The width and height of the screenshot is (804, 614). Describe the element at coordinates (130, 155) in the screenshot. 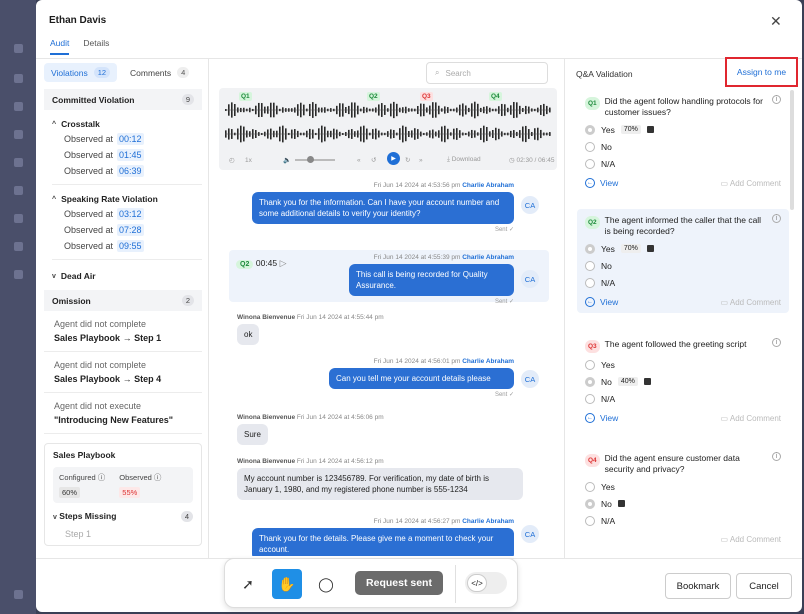

I see `timestamp-link: 01:45` at that location.